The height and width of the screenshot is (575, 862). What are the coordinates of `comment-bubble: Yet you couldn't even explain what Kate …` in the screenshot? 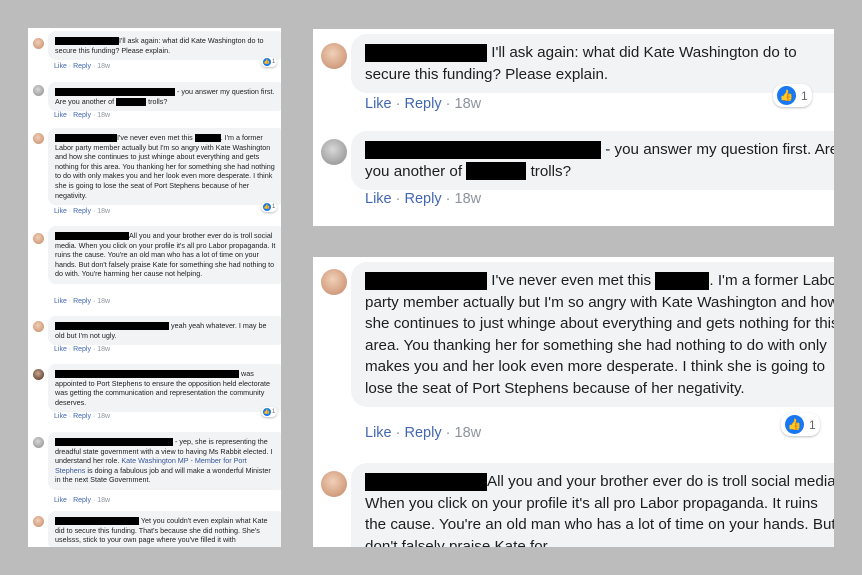 It's located at (164, 529).